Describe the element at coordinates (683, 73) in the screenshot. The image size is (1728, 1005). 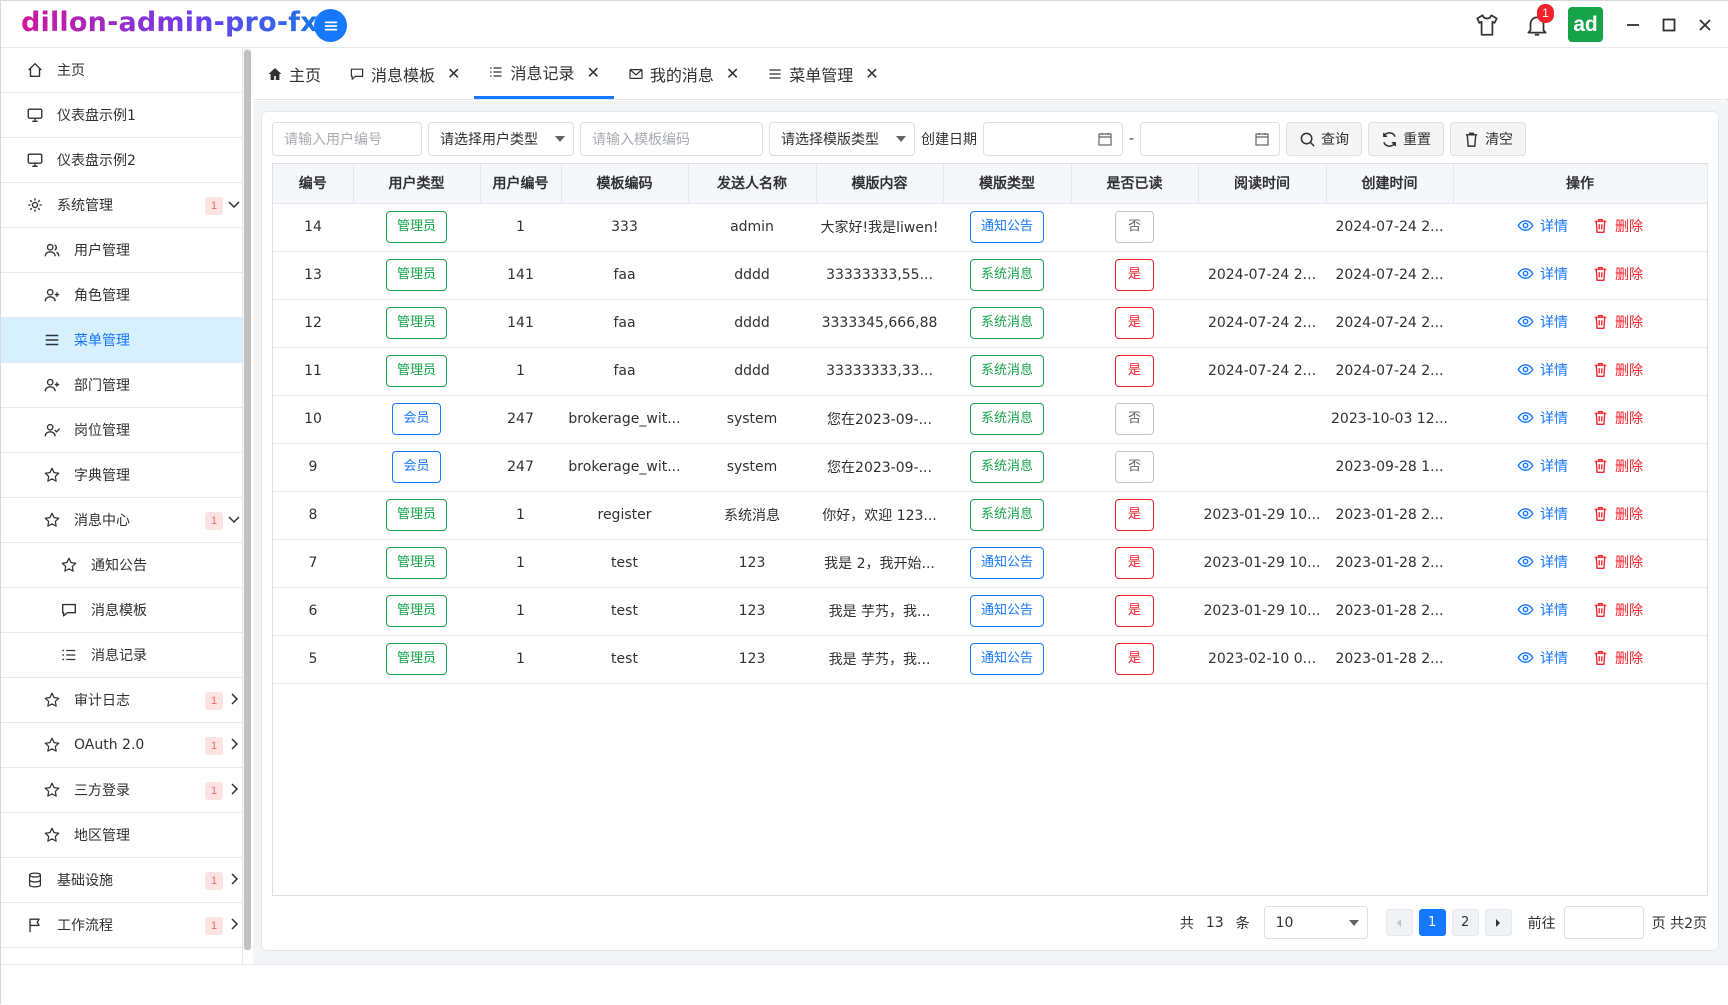
I see `tab: 我的消息 ✕` at that location.